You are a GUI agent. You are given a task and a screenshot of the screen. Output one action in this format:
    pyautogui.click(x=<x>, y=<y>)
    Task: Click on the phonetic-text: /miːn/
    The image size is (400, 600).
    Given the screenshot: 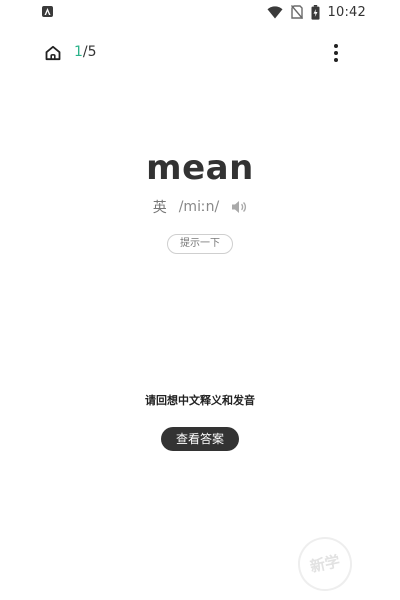 What is the action you would take?
    pyautogui.click(x=199, y=207)
    